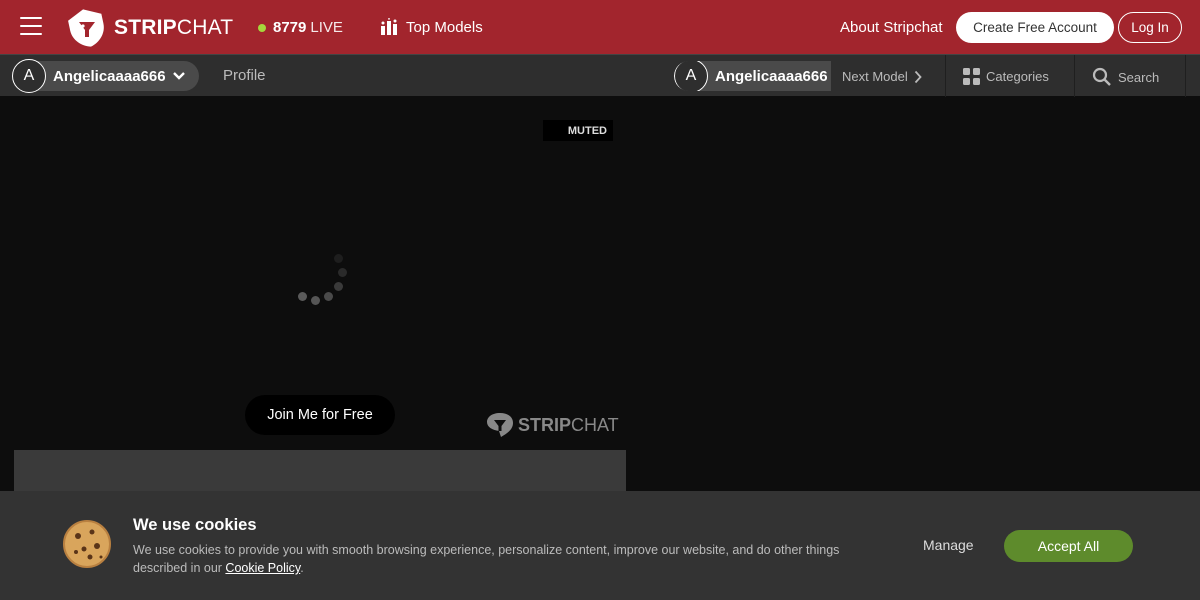 The height and width of the screenshot is (600, 1200). I want to click on cookie-icon, so click(87, 544).